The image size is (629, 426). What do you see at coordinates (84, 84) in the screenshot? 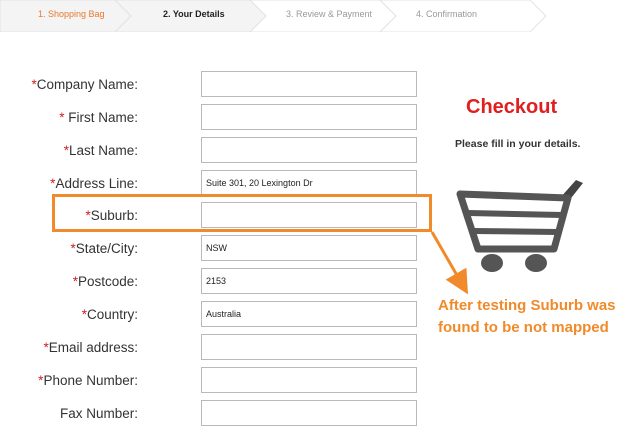
I see `company-name-label: *Company Name:` at bounding box center [84, 84].